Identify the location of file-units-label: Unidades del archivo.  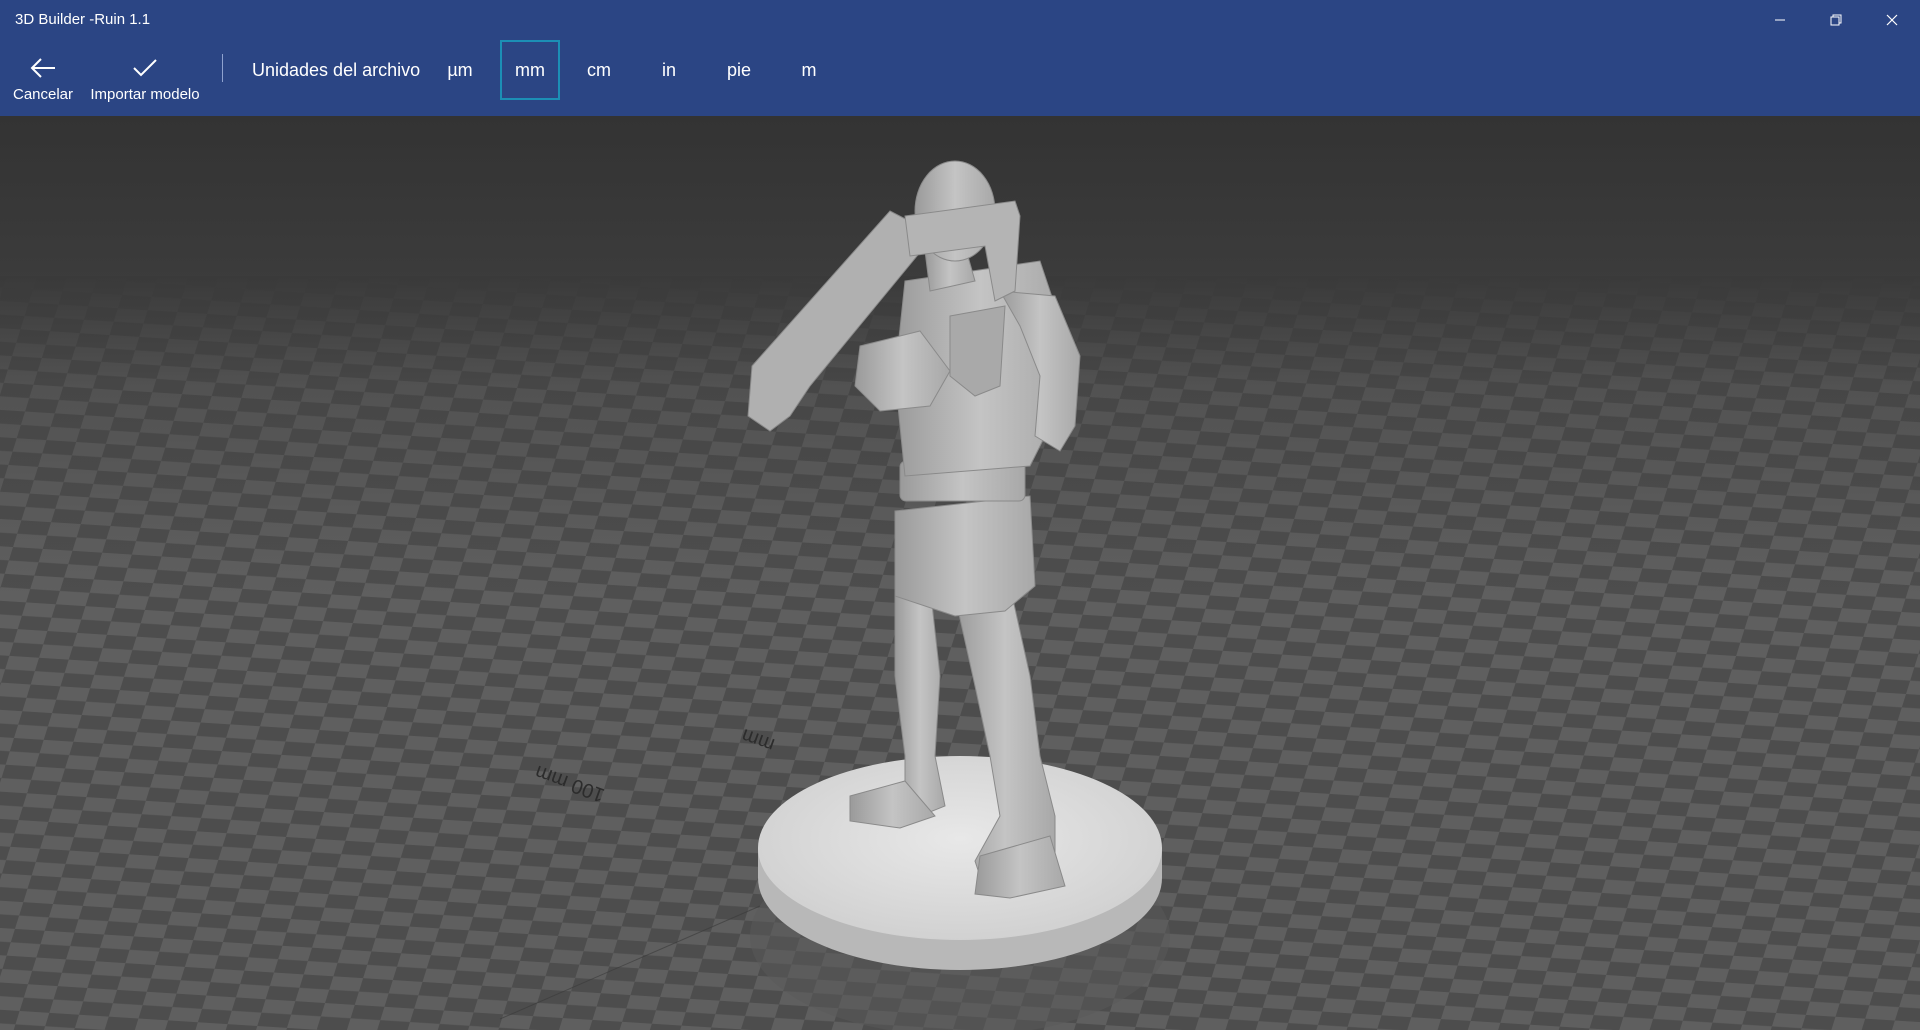
(336, 70).